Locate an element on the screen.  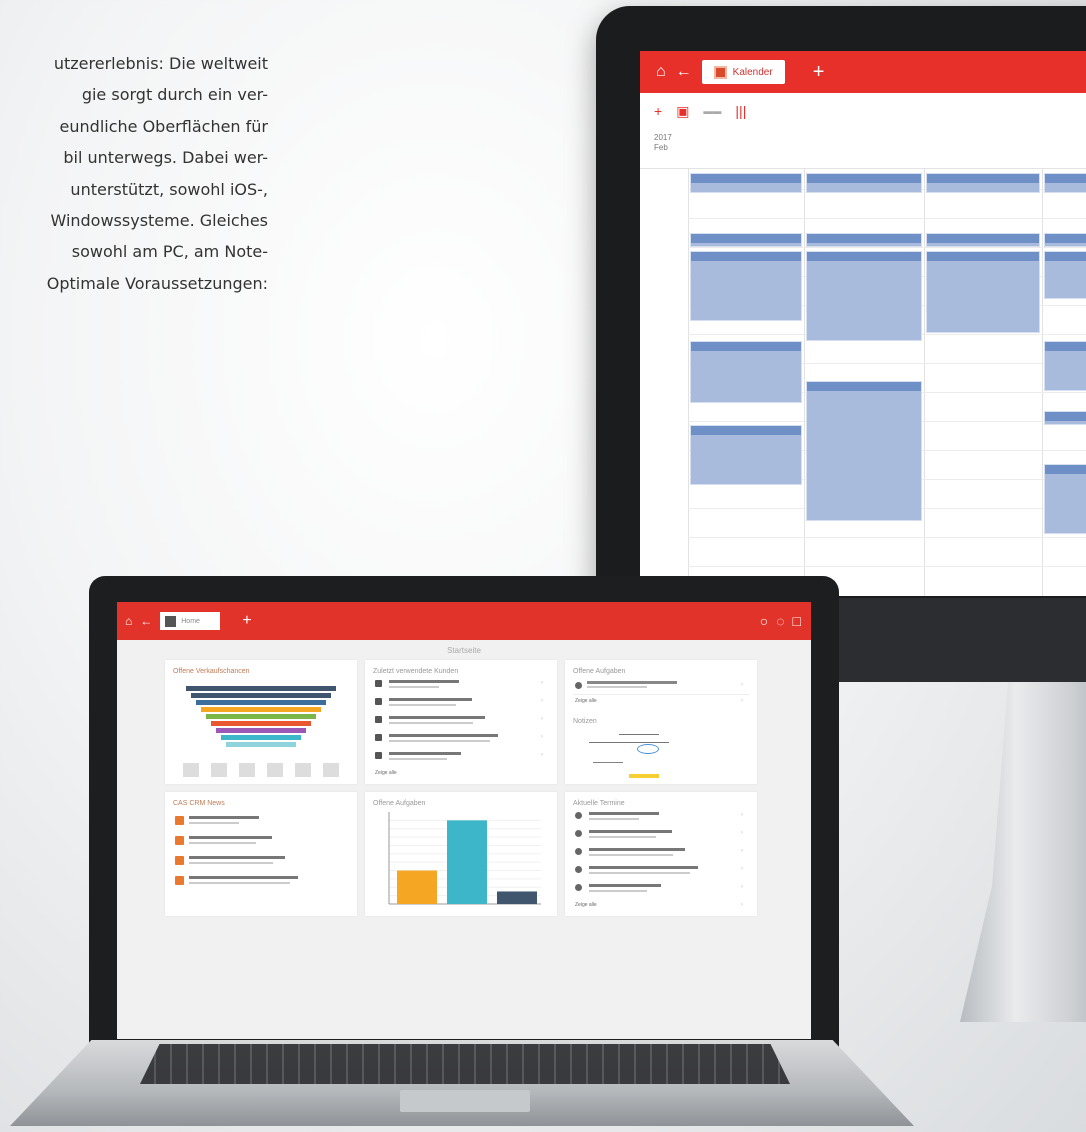
tab-calendar: Kalender is located at coordinates (743, 72).